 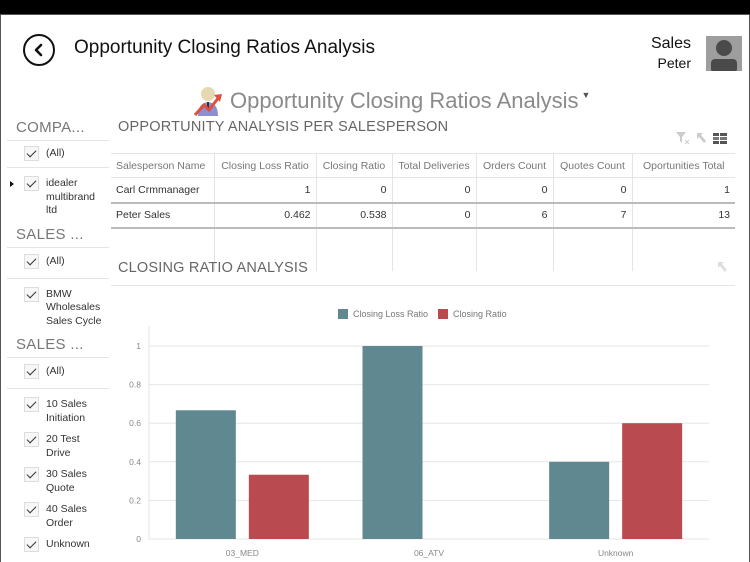 I want to click on filter-item-label: idealer multibrand ltd, so click(x=71, y=196).